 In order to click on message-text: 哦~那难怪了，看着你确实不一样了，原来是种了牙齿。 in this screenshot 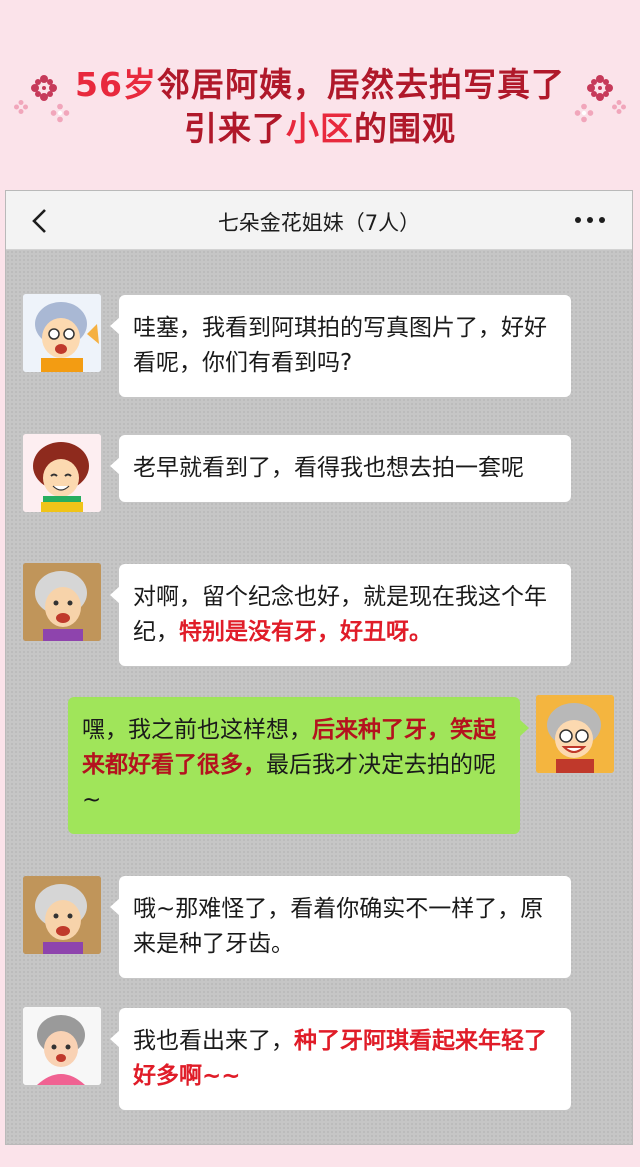, I will do `click(338, 926)`.